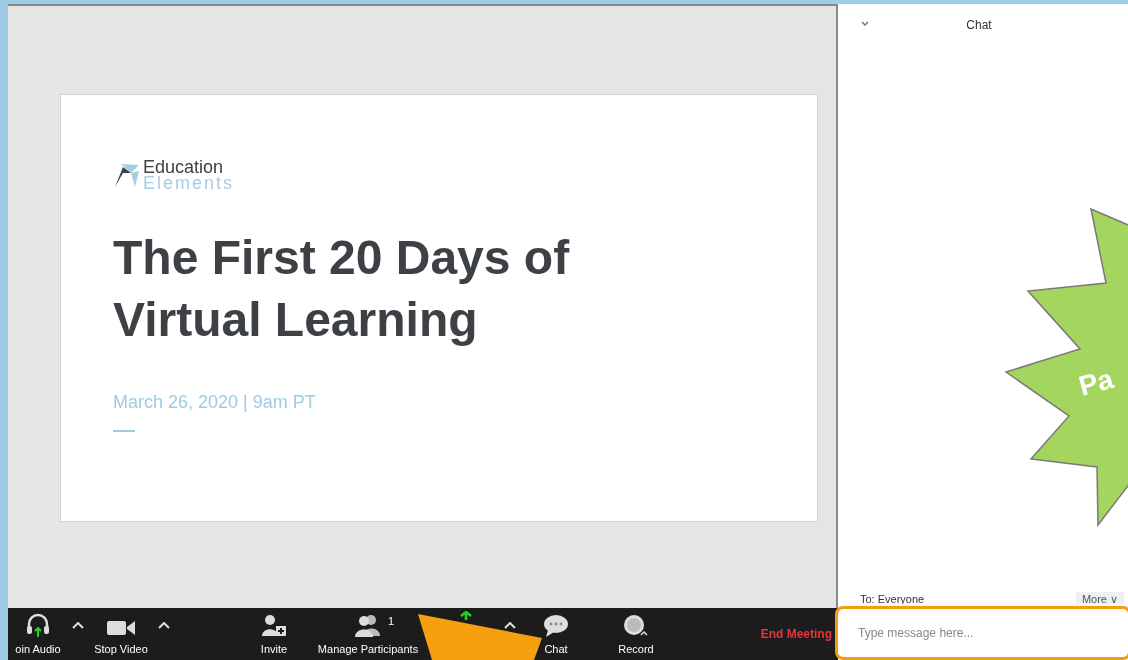  I want to click on record-icon, so click(636, 625).